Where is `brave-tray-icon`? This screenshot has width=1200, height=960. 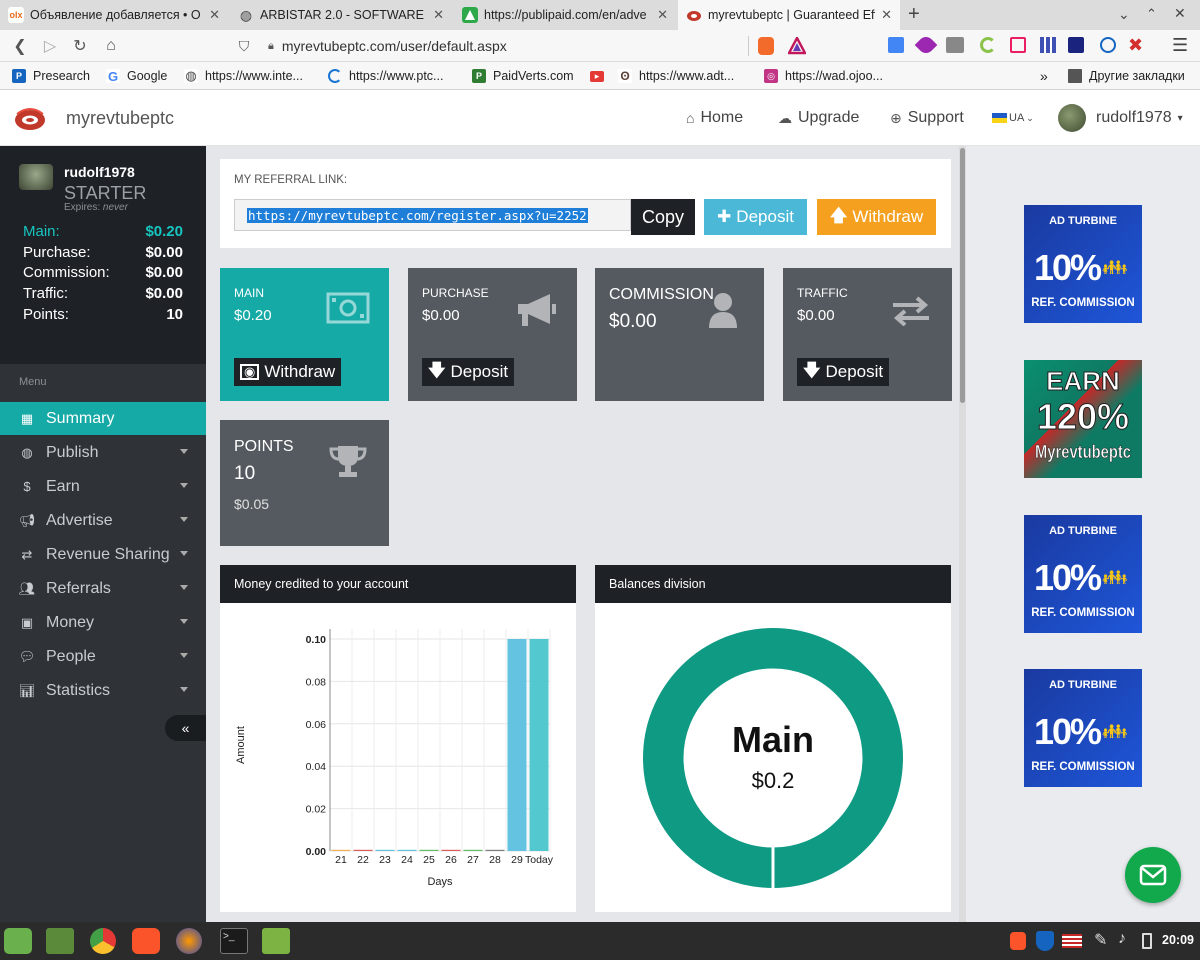
brave-tray-icon is located at coordinates (1018, 941).